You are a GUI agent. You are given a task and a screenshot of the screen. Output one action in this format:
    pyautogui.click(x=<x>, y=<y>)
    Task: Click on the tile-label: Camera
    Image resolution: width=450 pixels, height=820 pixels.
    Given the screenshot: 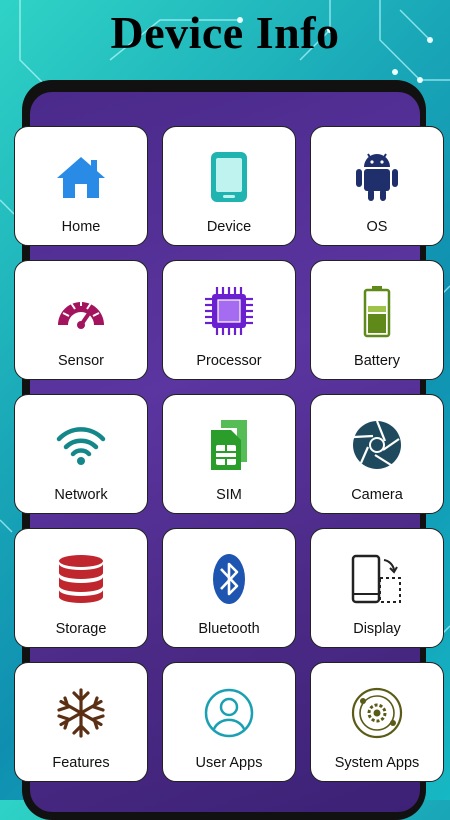 What is the action you would take?
    pyautogui.click(x=377, y=495)
    